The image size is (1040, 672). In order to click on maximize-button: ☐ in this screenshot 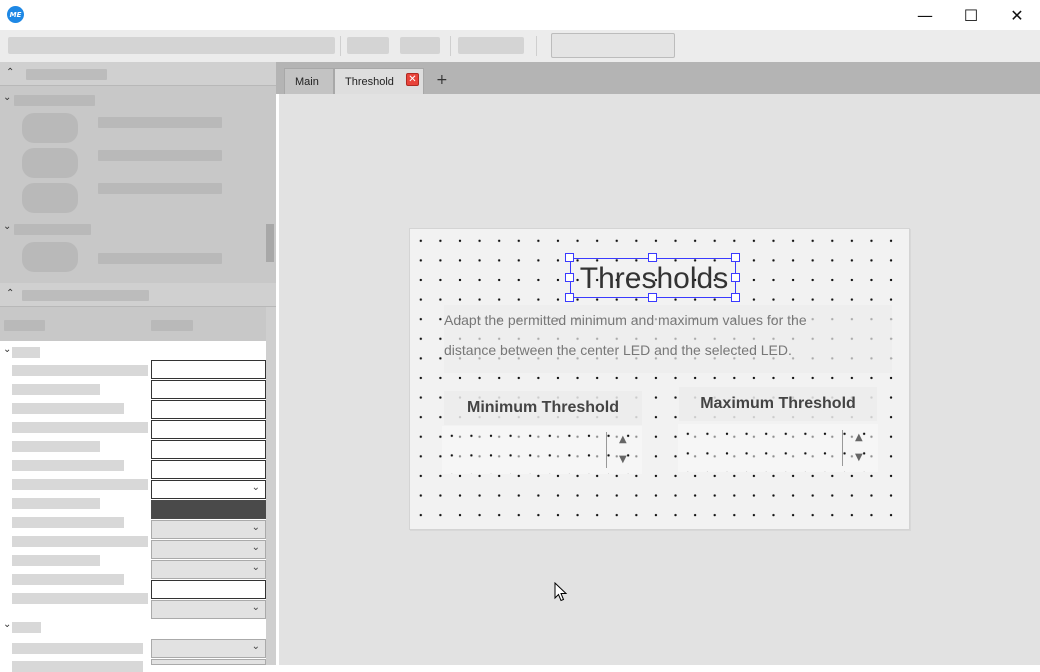, I will do `click(971, 15)`.